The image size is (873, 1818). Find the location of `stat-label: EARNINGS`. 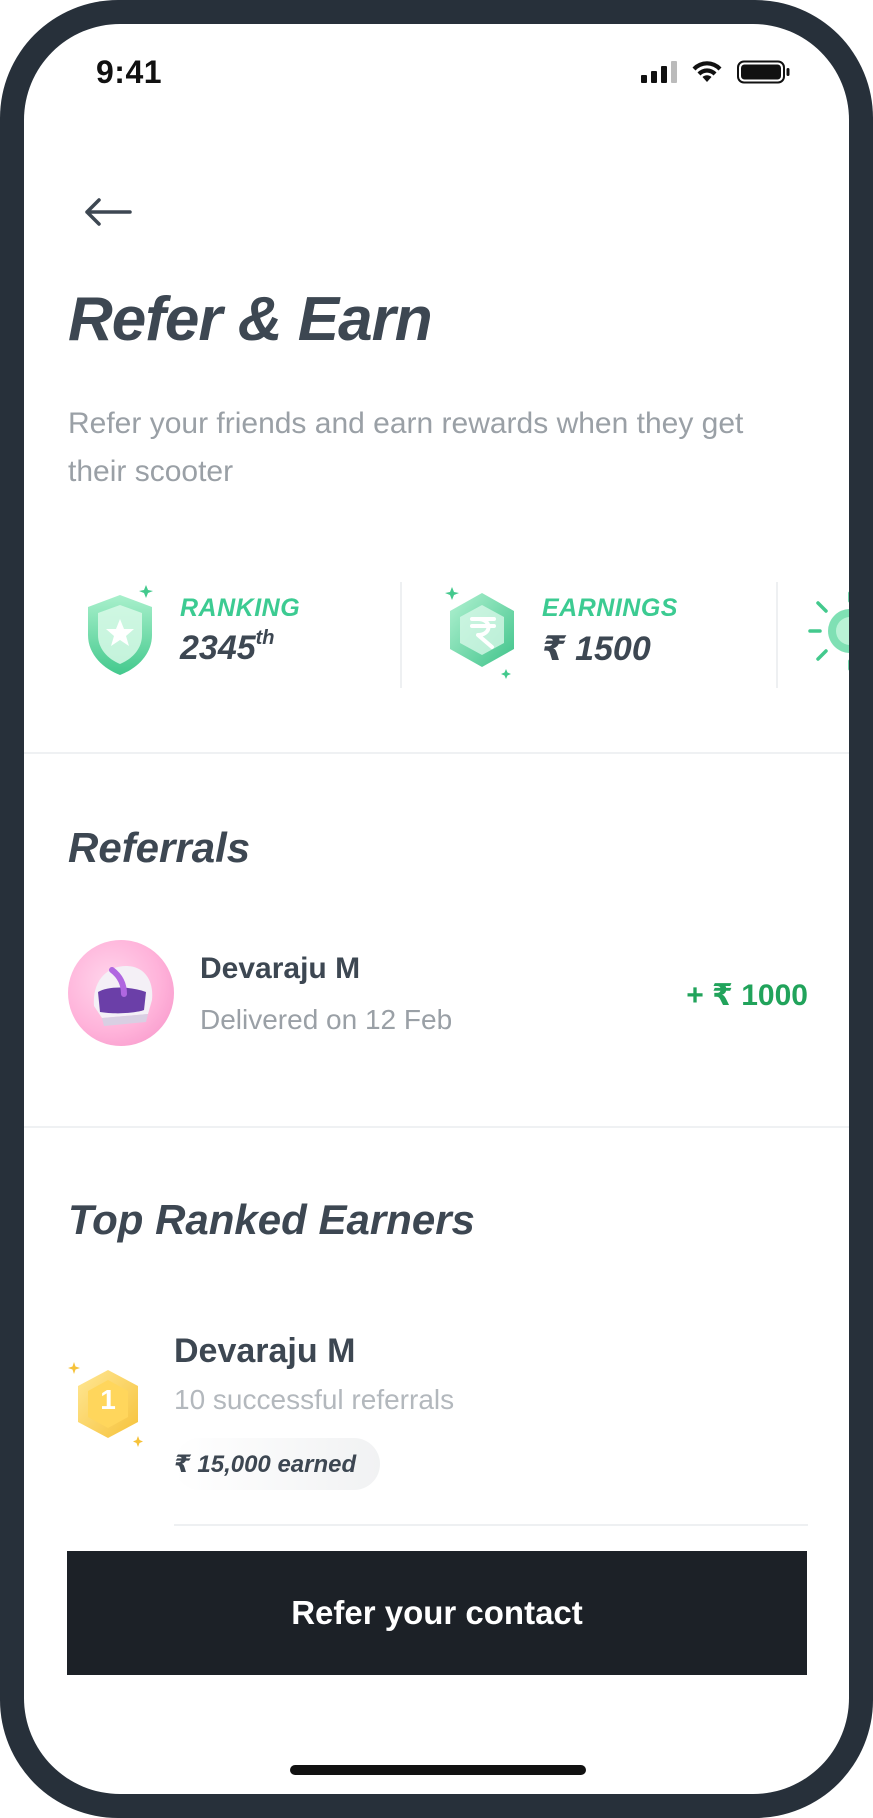

stat-label: EARNINGS is located at coordinates (610, 607).